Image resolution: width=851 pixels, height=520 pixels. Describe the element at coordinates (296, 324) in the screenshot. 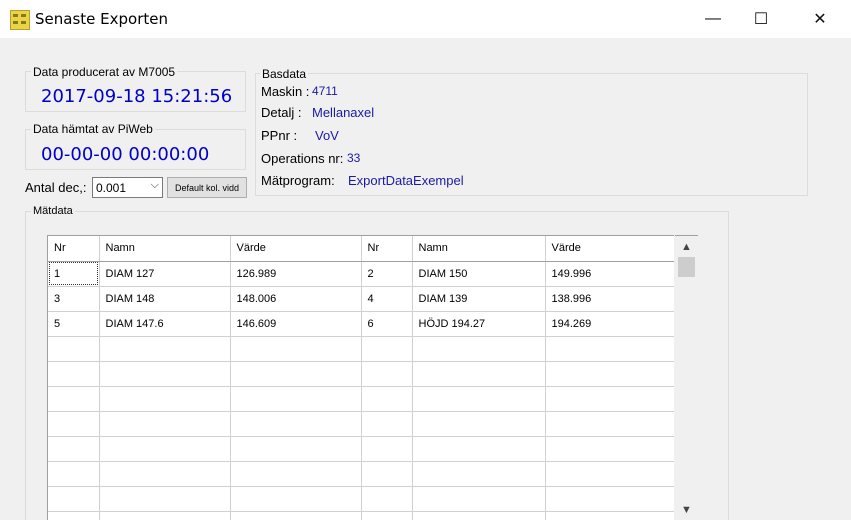

I see `table-cell: 146.609` at that location.